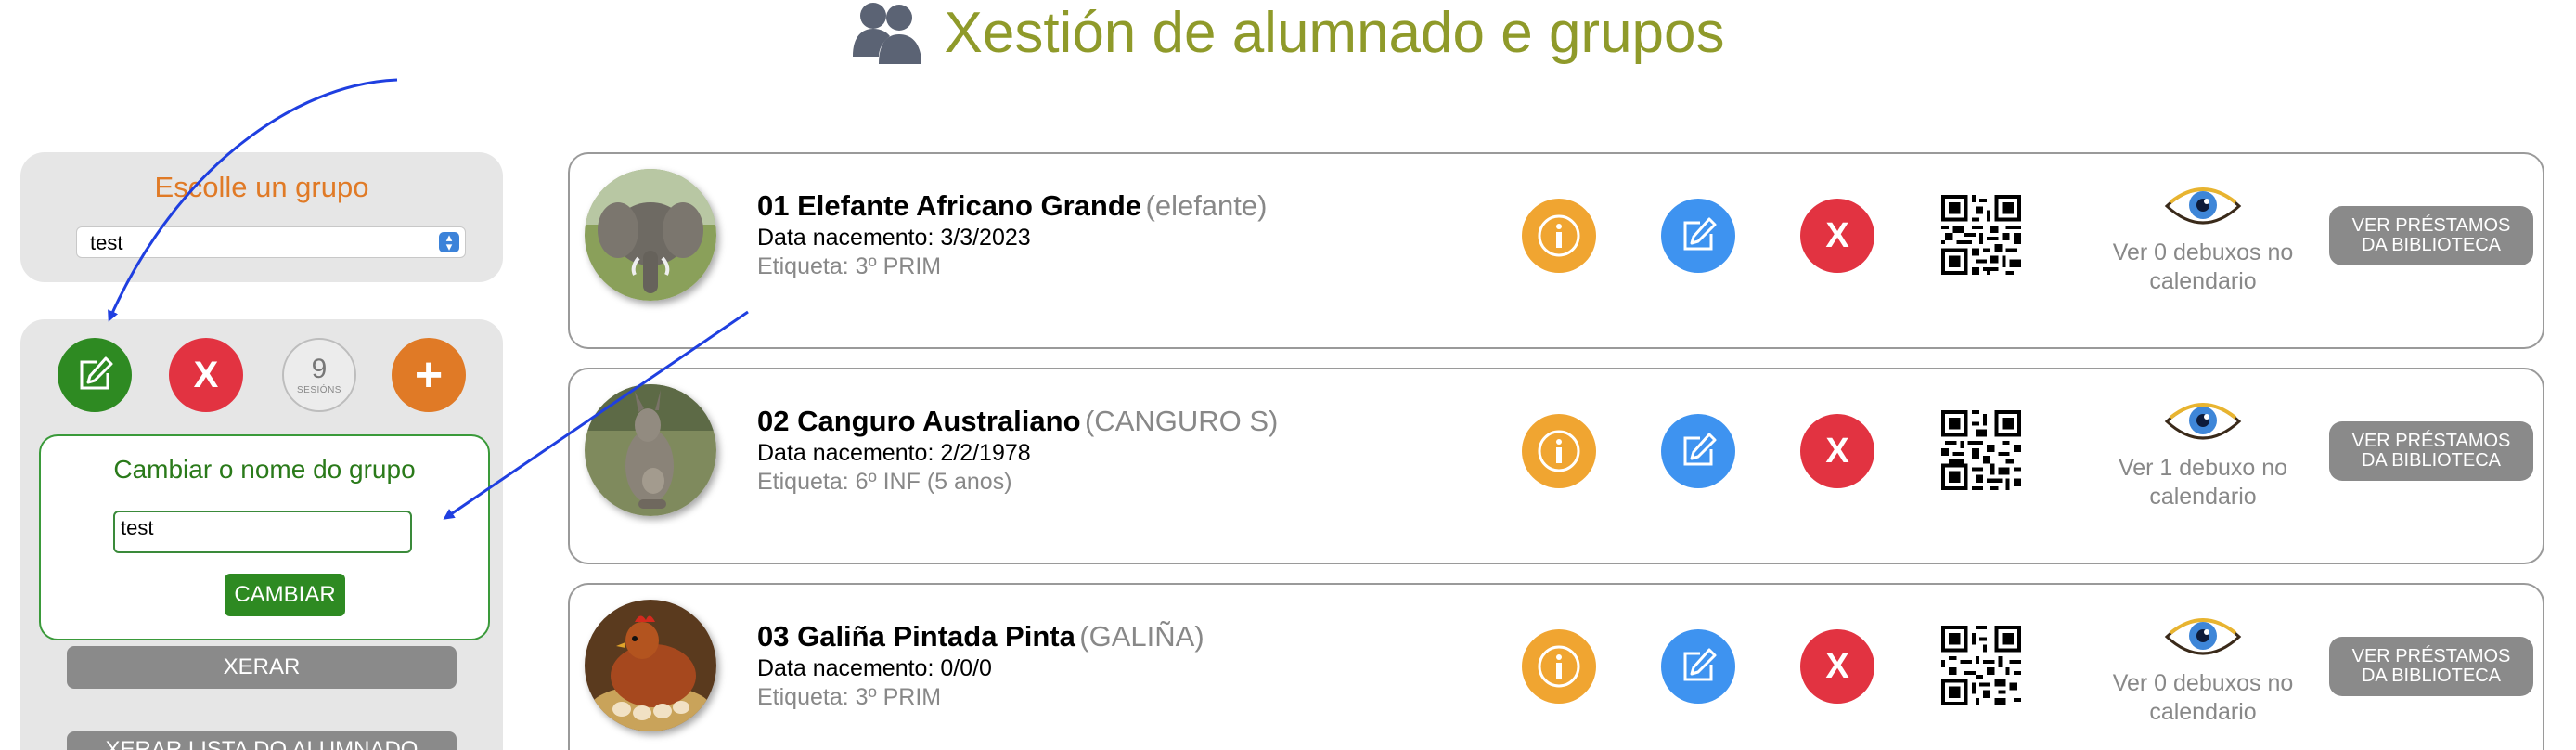 The height and width of the screenshot is (750, 2576). I want to click on generate-student-list-button: XERAR LISTA DO ALUMNADO, so click(262, 740).